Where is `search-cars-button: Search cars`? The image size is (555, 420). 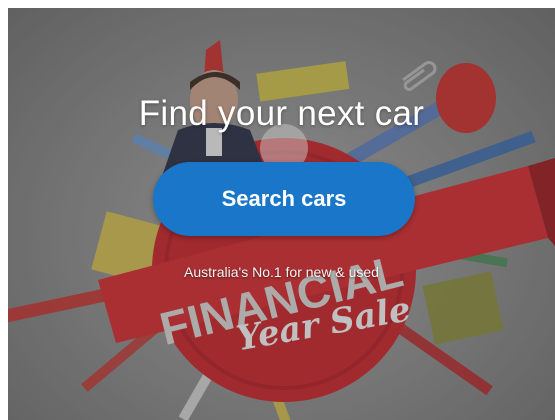
search-cars-button: Search cars is located at coordinates (284, 199).